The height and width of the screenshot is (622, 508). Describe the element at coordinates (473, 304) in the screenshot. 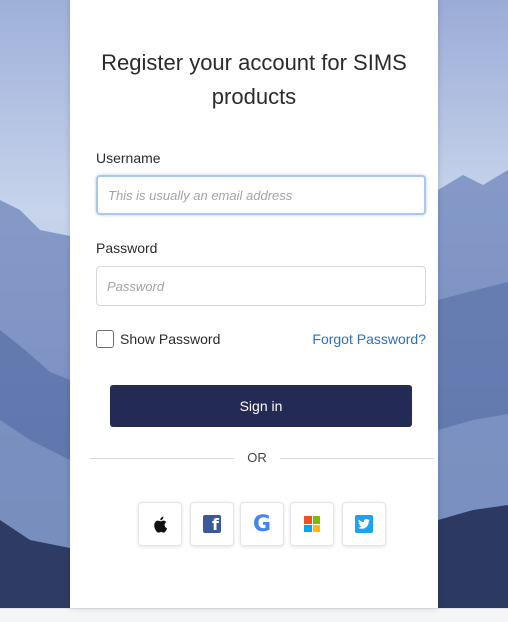

I see `background-image-right` at that location.